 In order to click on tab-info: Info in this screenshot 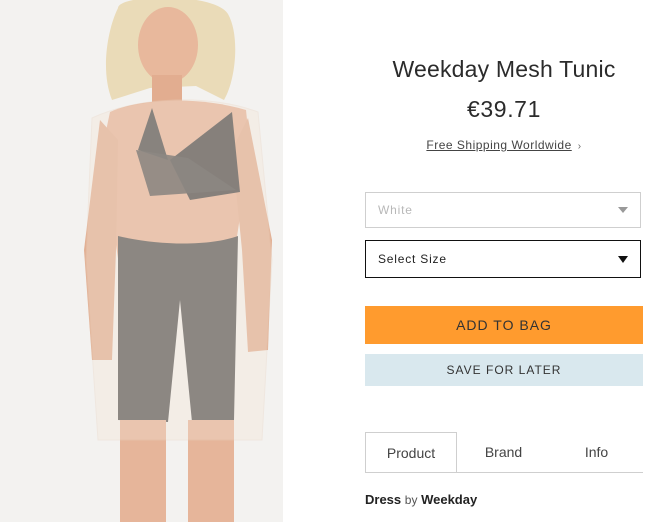, I will do `click(596, 452)`.